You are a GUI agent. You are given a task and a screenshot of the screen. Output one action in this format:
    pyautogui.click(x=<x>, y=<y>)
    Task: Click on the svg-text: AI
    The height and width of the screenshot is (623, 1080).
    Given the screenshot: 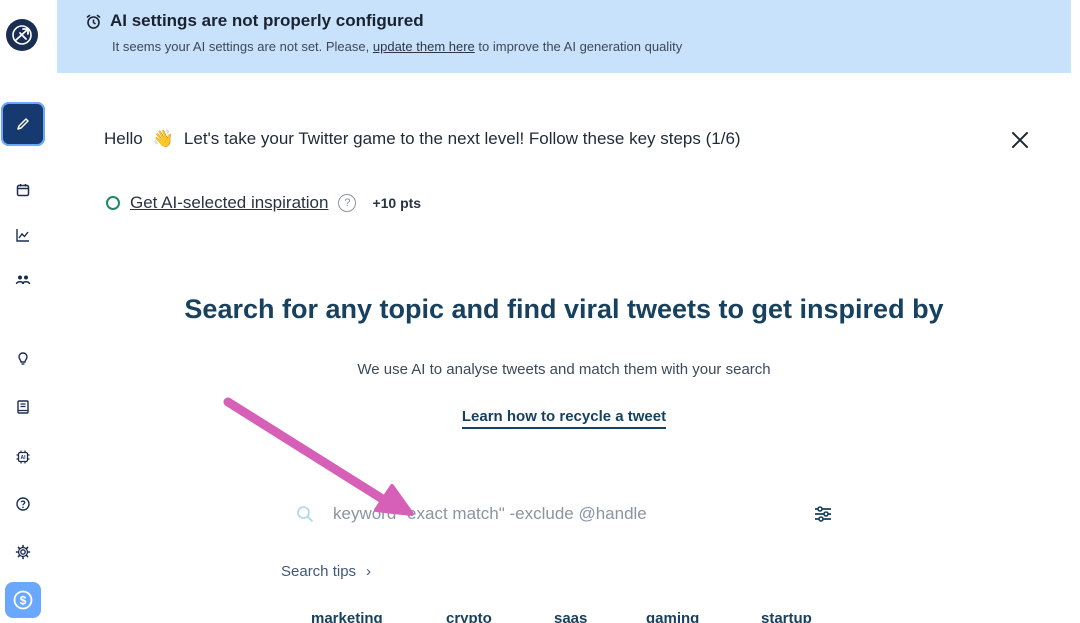 What is the action you would take?
    pyautogui.click(x=24, y=458)
    